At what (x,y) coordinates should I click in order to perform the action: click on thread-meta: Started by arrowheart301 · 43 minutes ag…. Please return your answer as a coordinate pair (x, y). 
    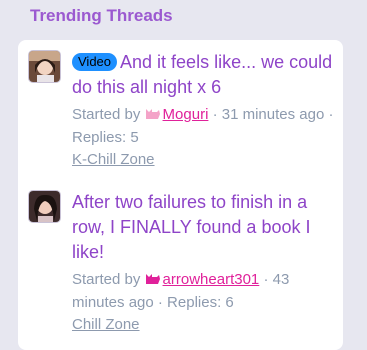
    Looking at the image, I should click on (206, 291).